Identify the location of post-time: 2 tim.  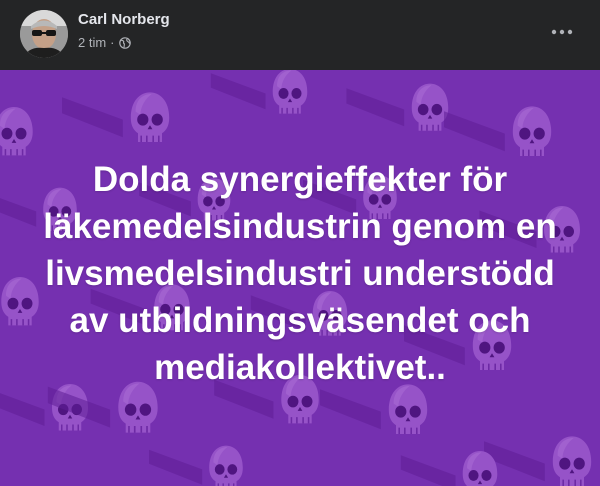
(92, 42).